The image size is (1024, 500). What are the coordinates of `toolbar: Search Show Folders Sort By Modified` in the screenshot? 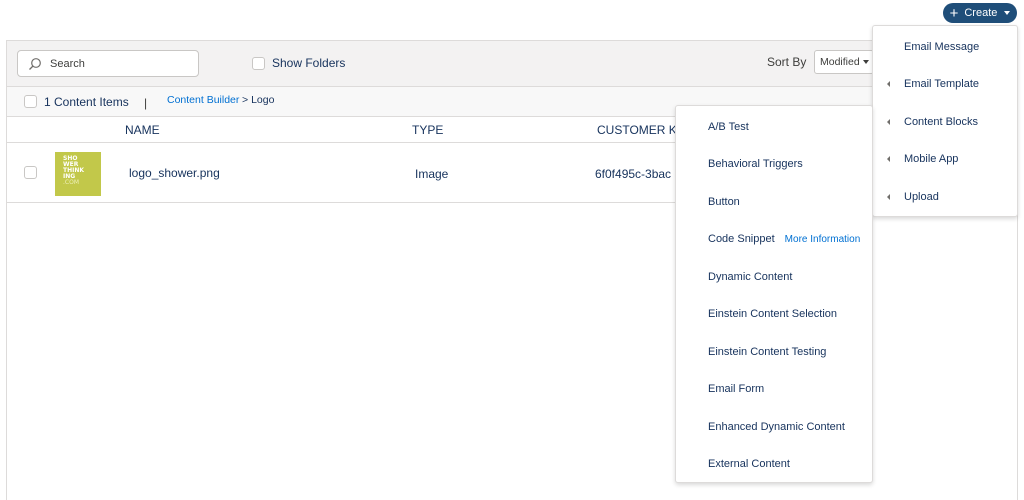 It's located at (512, 64).